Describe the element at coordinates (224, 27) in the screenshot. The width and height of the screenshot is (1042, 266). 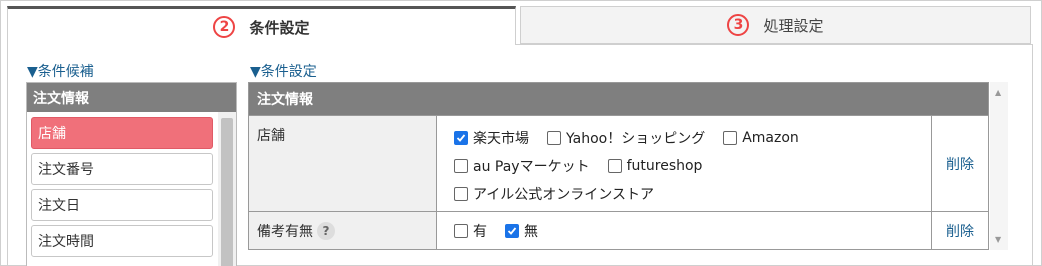
I see `step-number-badge: 2` at that location.